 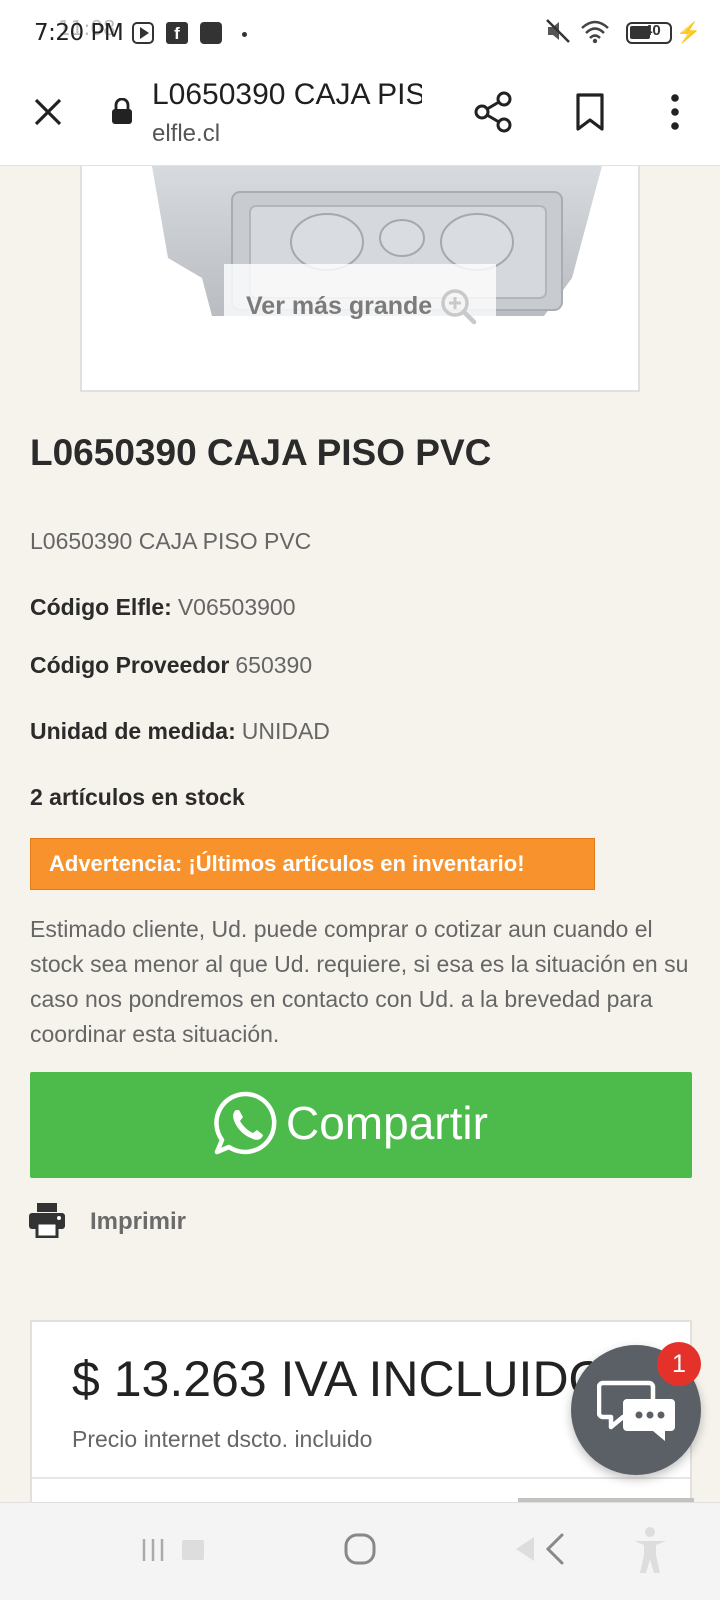 What do you see at coordinates (558, 31) in the screenshot?
I see `mute-icon` at bounding box center [558, 31].